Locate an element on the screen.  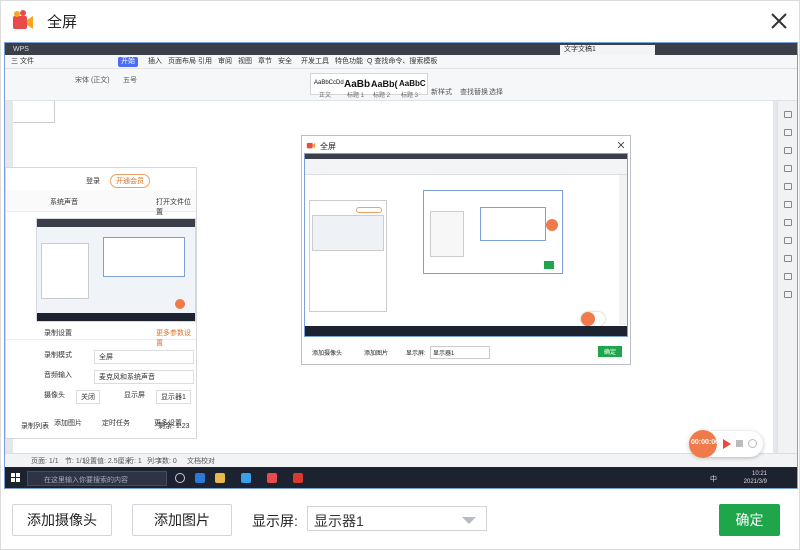
taskbar-recorder-icon is located at coordinates (272, 478).